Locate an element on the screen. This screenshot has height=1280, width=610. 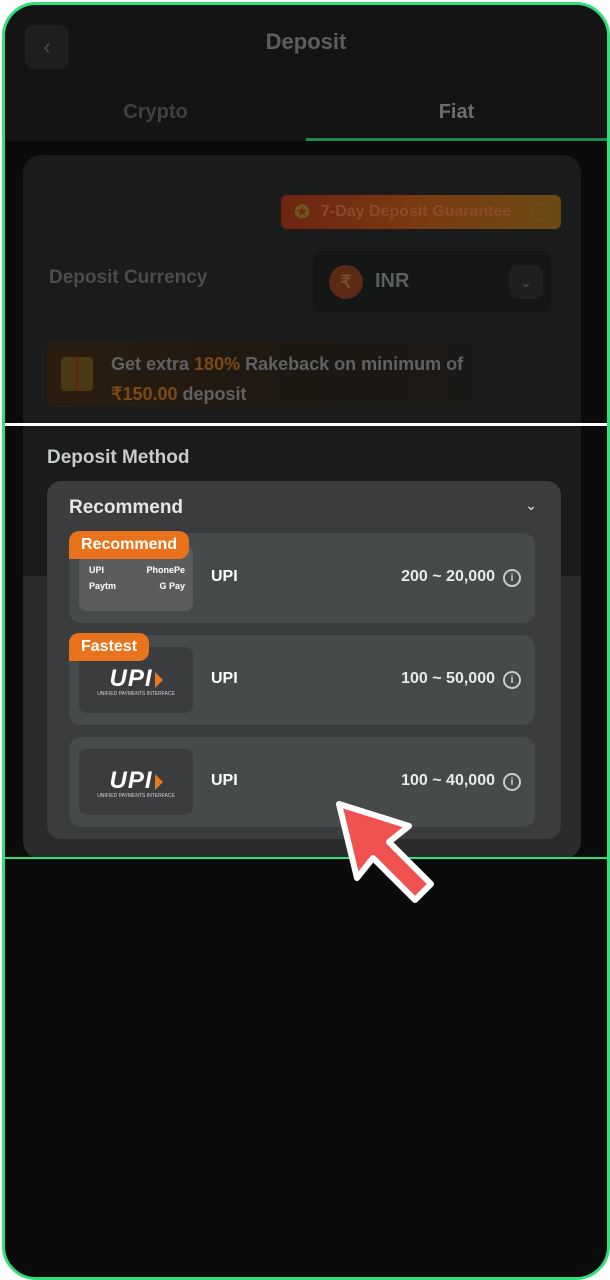
header: ‹ Deposit is located at coordinates (306, 46).